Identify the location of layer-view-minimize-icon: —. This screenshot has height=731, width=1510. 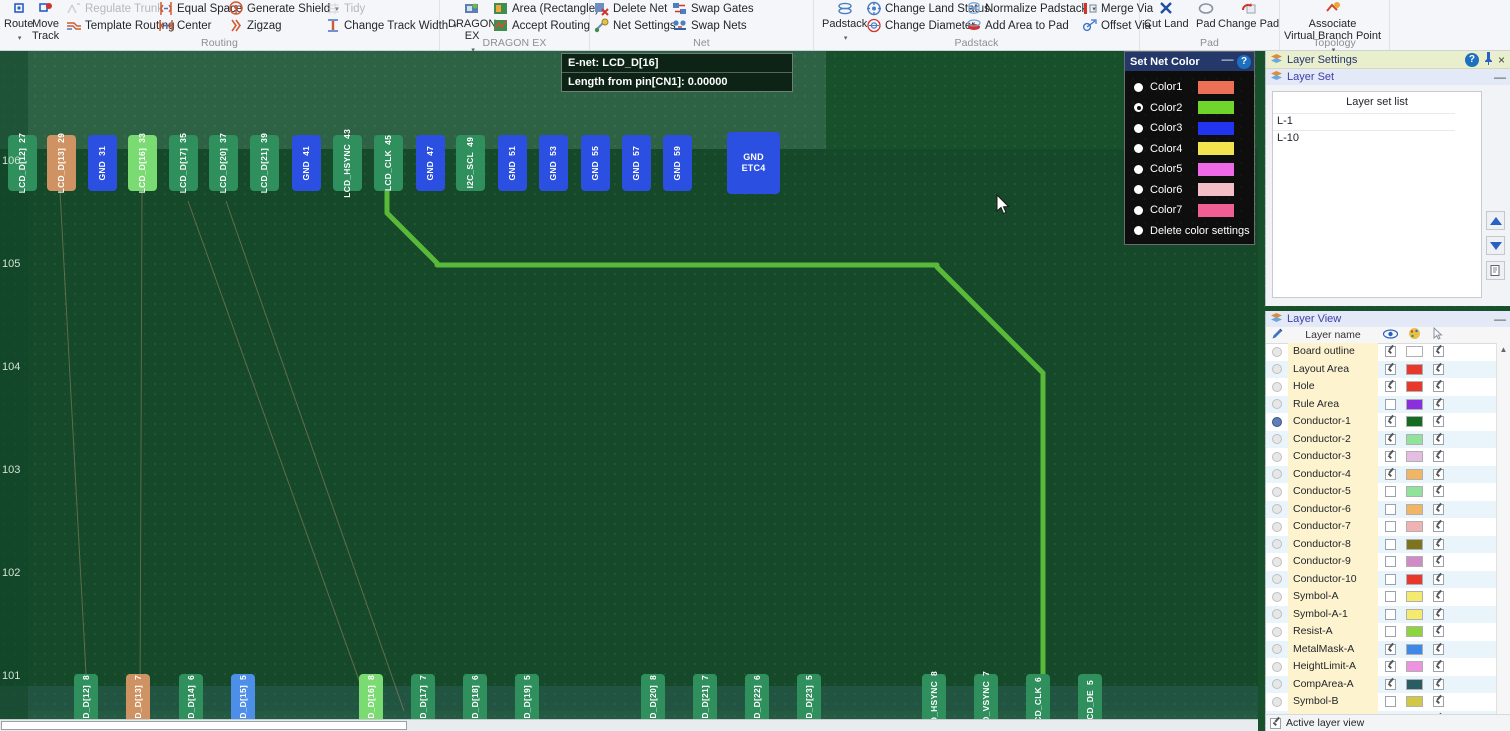
(1500, 319).